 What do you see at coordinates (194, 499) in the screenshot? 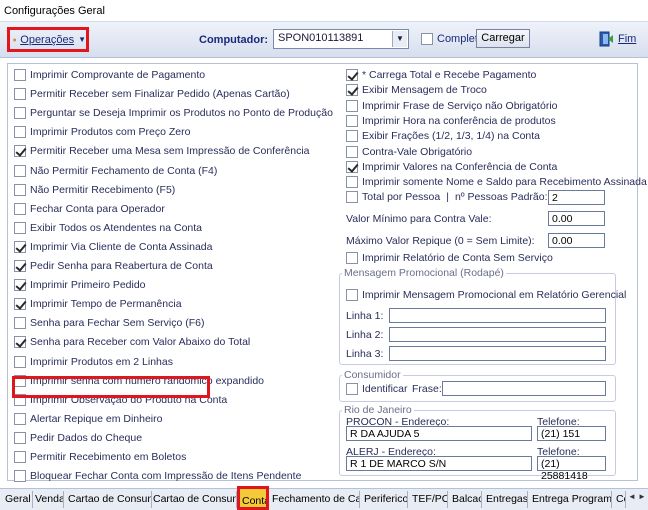
I see `tab-cartao-de-consumo-2: Cartao de Consumo 2` at bounding box center [194, 499].